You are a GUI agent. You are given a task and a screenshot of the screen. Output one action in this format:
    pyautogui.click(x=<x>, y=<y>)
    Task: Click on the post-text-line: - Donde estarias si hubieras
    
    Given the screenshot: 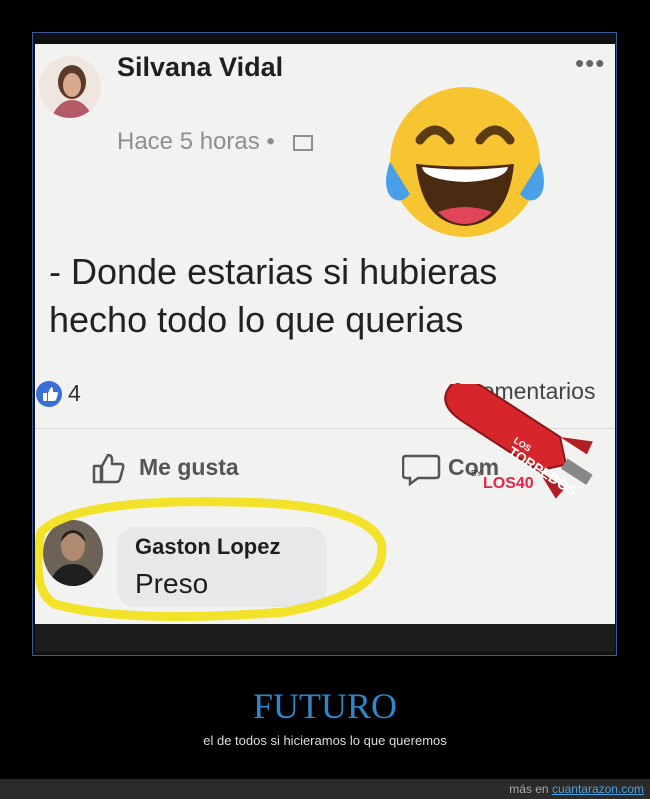 What is the action you would take?
    pyautogui.click(x=273, y=271)
    